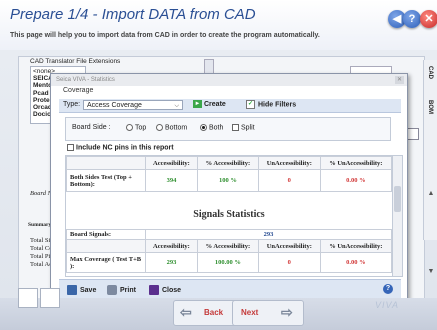 The width and height of the screenshot is (437, 330). What do you see at coordinates (428, 19) in the screenshot?
I see `close-icon: ✕` at bounding box center [428, 19].